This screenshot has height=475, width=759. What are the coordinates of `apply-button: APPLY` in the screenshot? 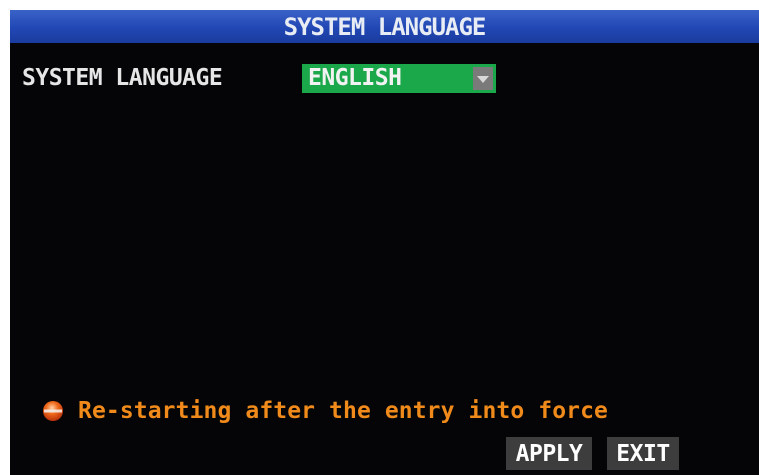 It's located at (549, 453).